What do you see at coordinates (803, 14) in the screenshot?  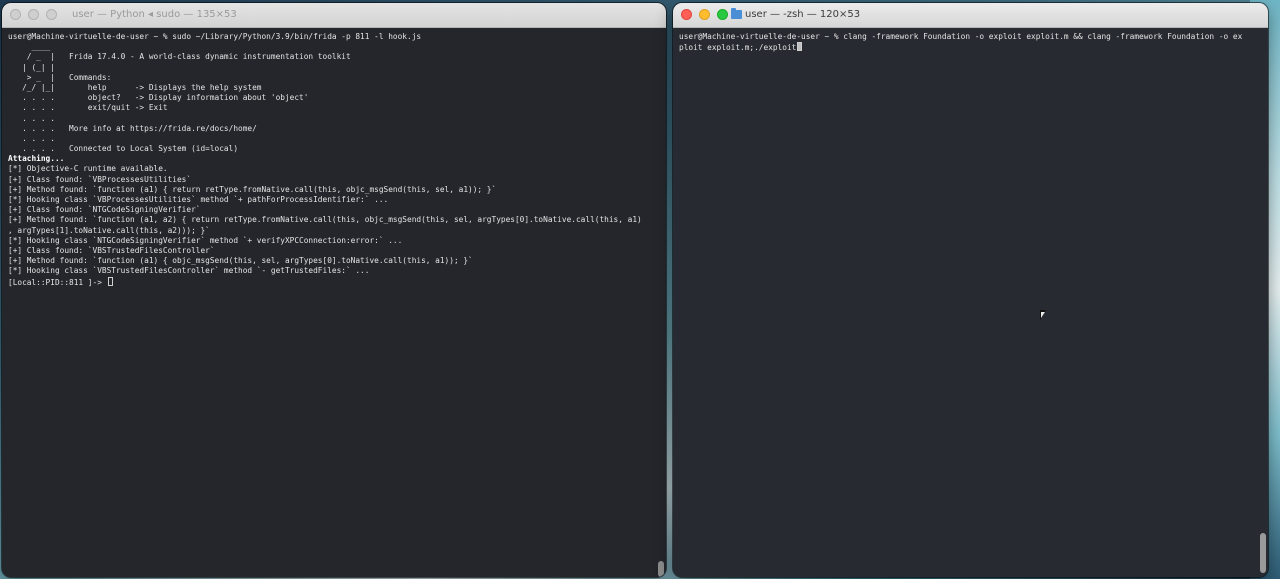 I see `window-title: user — -zsh — 120×53` at bounding box center [803, 14].